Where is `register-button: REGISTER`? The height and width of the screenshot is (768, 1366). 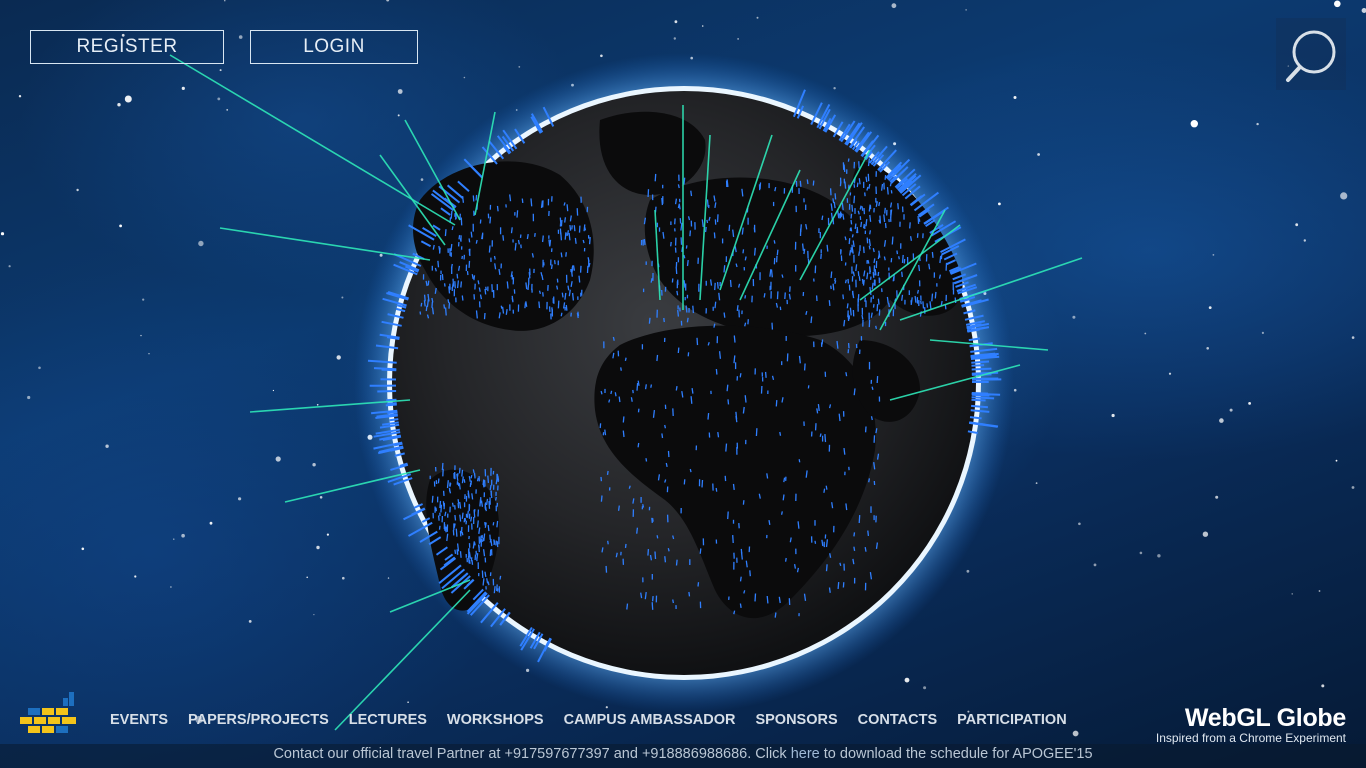 register-button: REGISTER is located at coordinates (127, 47).